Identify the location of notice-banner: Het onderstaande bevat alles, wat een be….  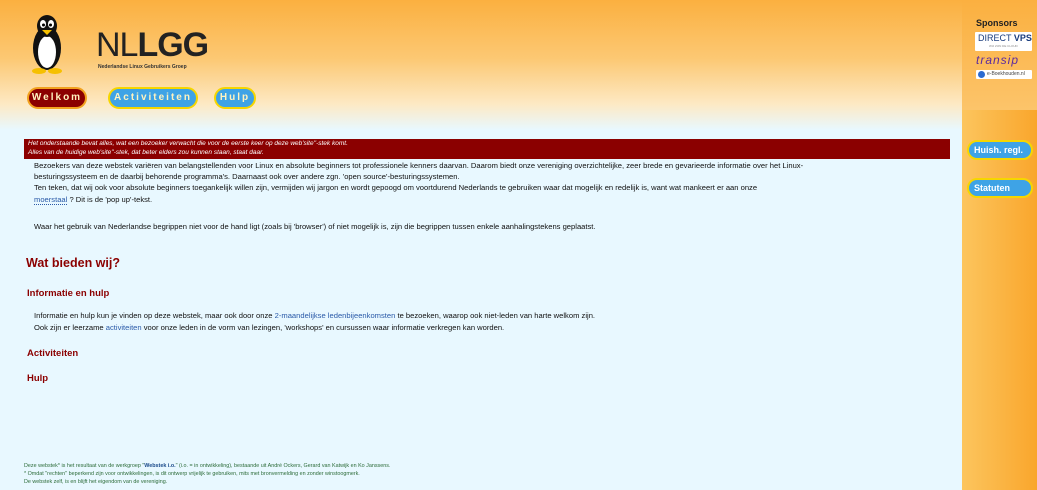
(487, 149).